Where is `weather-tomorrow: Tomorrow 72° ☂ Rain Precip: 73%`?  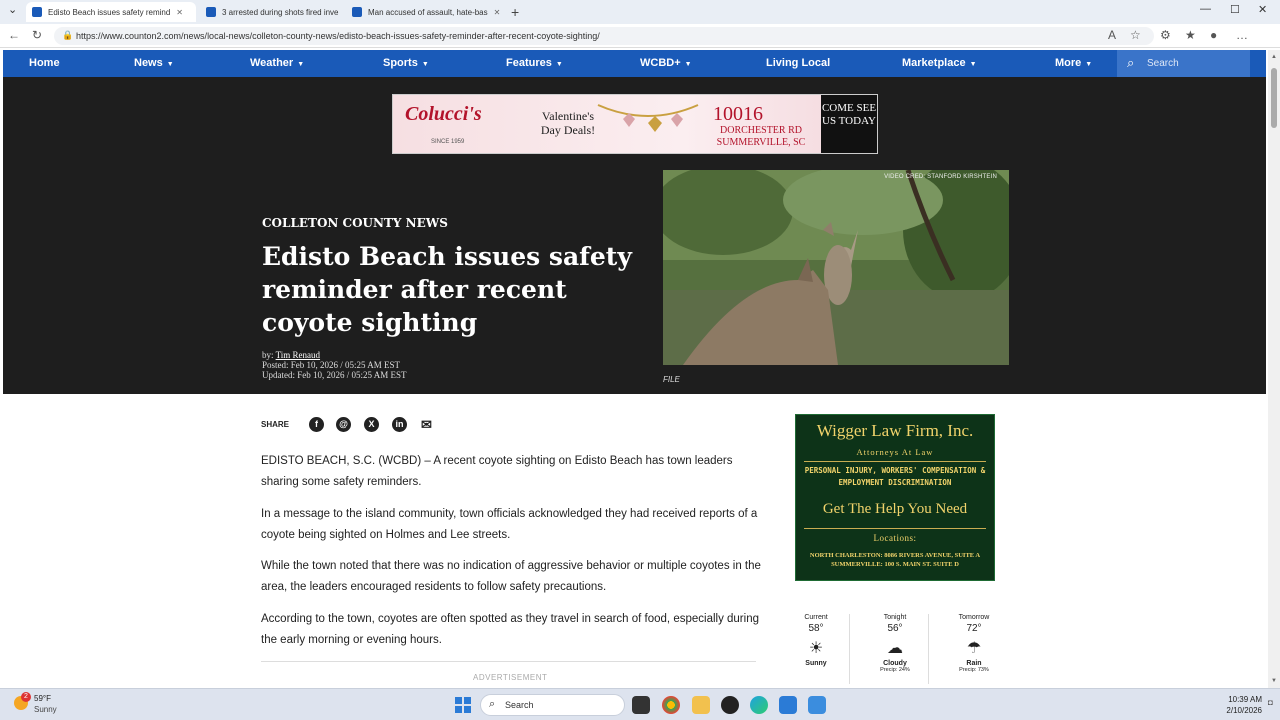
weather-tomorrow: Tomorrow 72° ☂ Rain Precip: 73% is located at coordinates (974, 643).